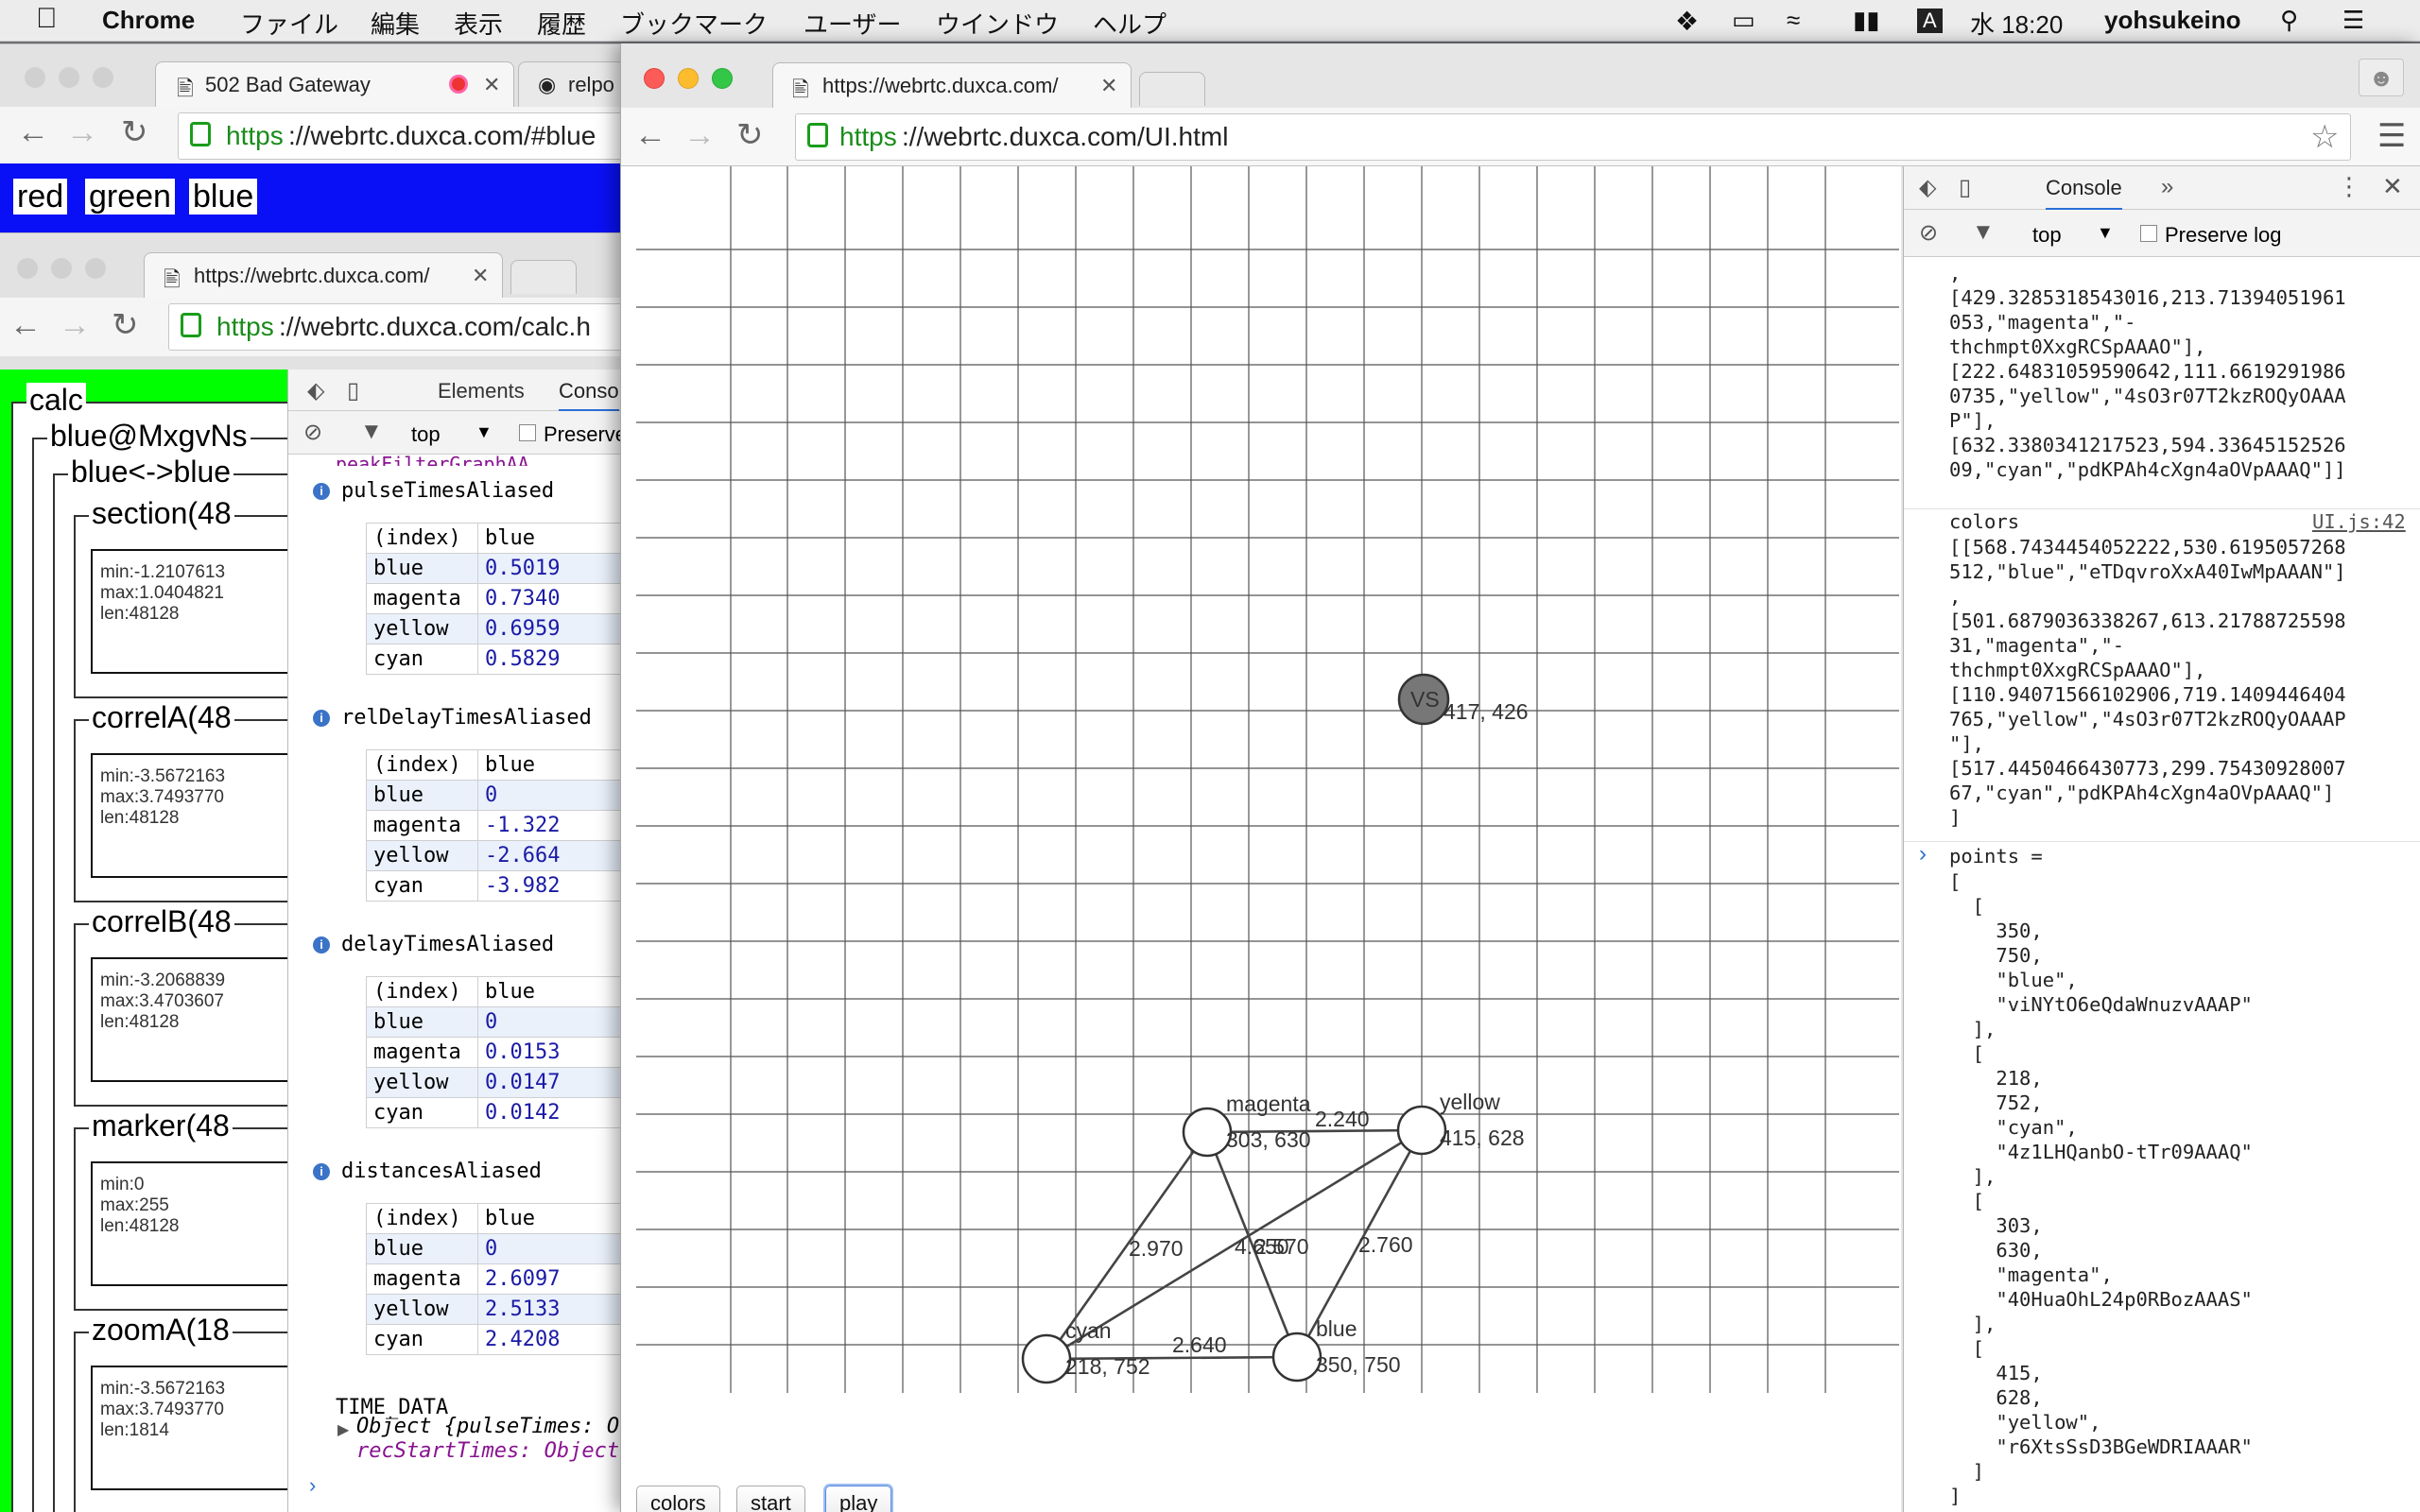  I want to click on table-cell: blue, so click(422, 795).